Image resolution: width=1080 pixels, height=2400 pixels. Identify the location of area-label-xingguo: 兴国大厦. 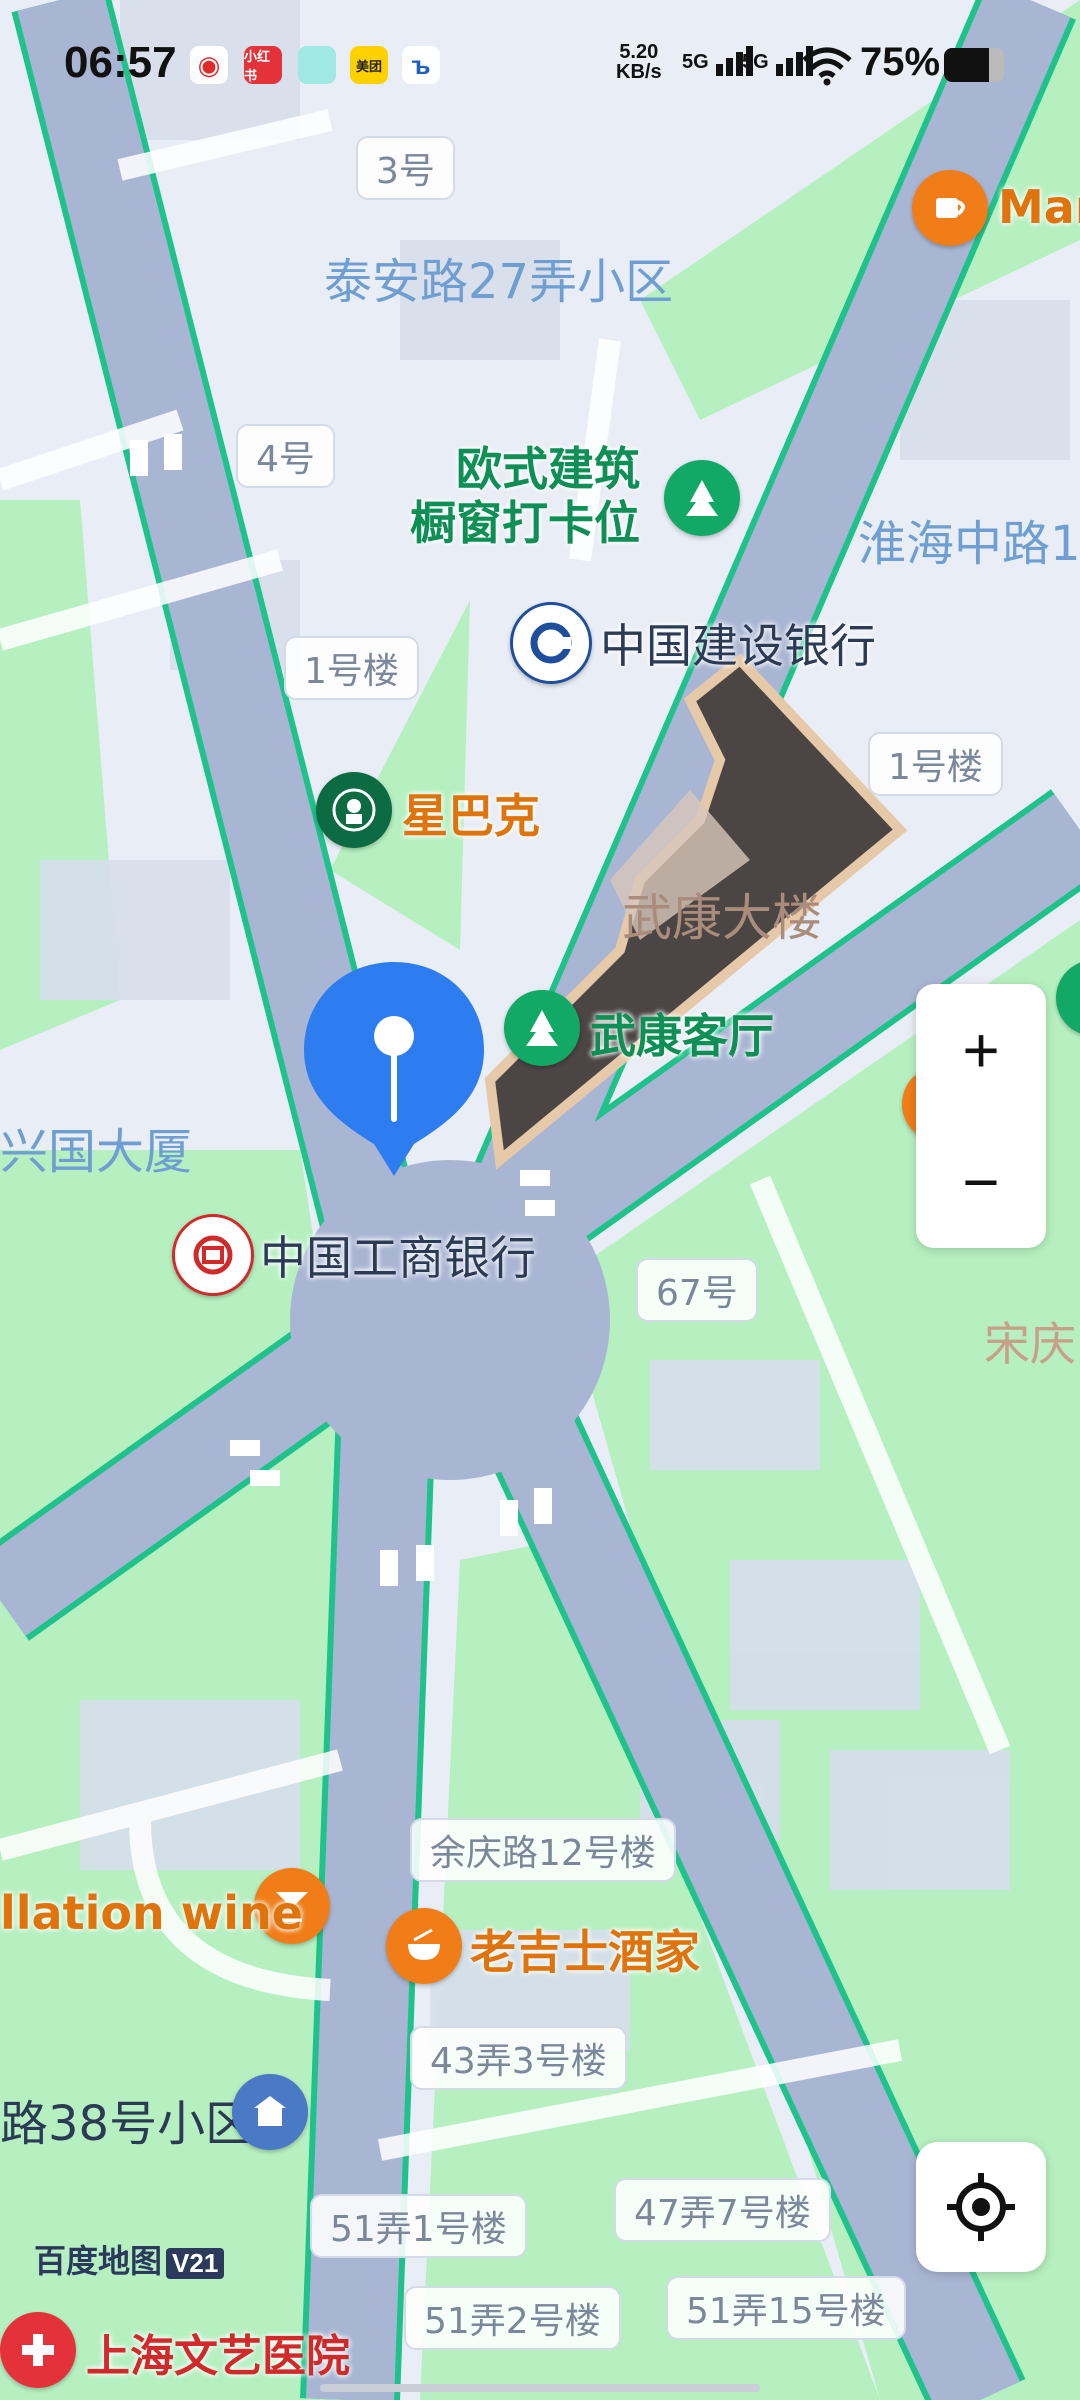
(96, 1152).